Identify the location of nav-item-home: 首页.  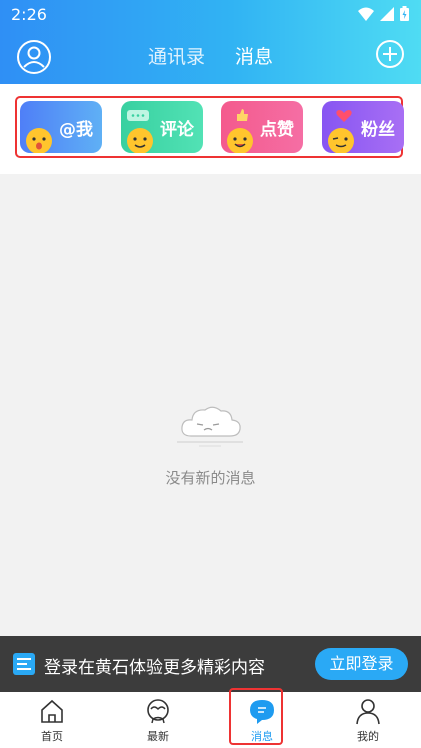
(52, 720).